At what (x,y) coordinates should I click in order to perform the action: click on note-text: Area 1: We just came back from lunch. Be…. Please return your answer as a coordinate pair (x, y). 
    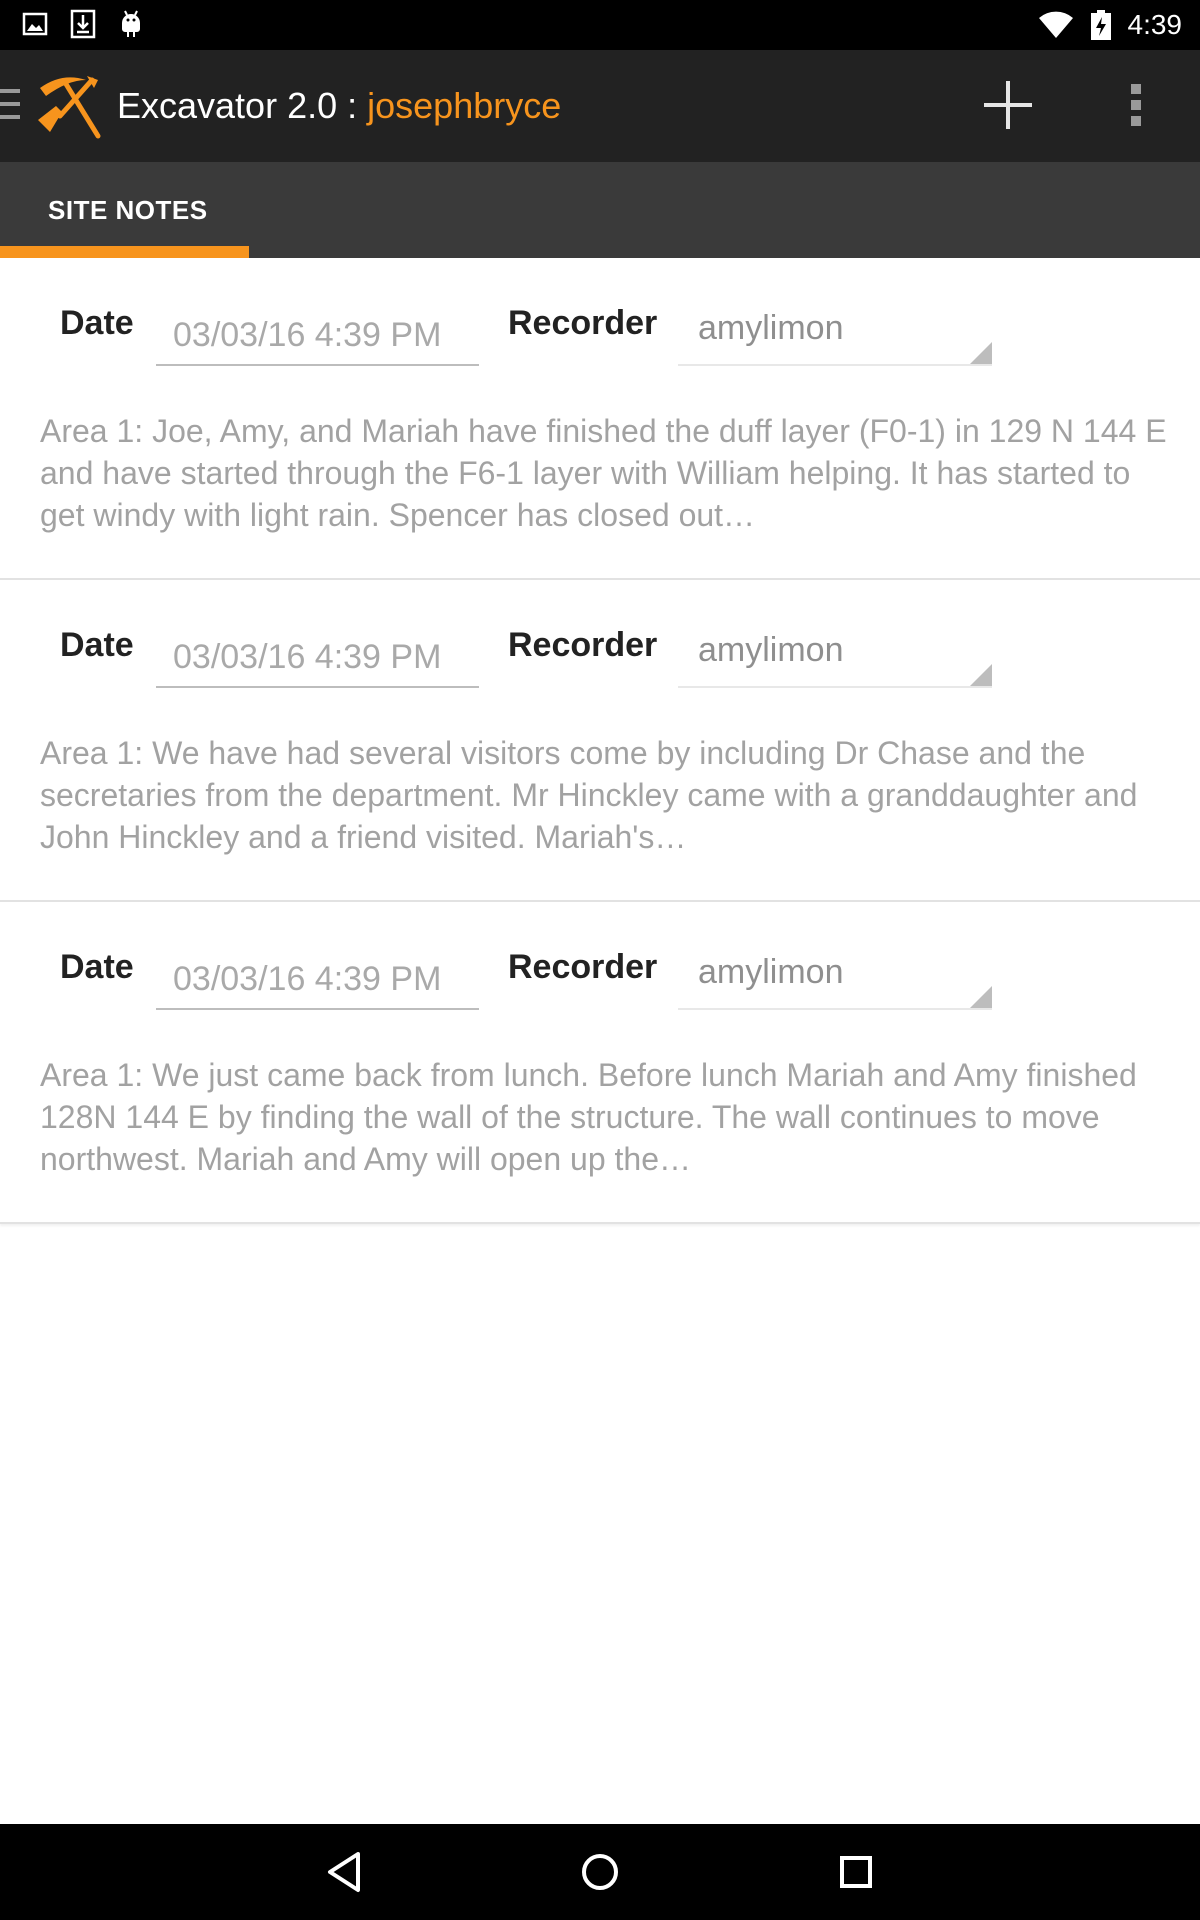
    Looking at the image, I should click on (605, 1117).